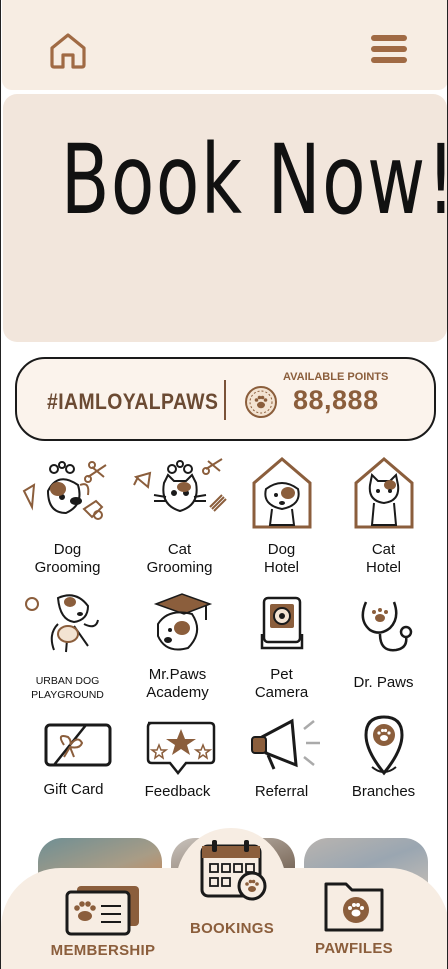 The image size is (448, 969). I want to click on service-label: Branches, so click(383, 791).